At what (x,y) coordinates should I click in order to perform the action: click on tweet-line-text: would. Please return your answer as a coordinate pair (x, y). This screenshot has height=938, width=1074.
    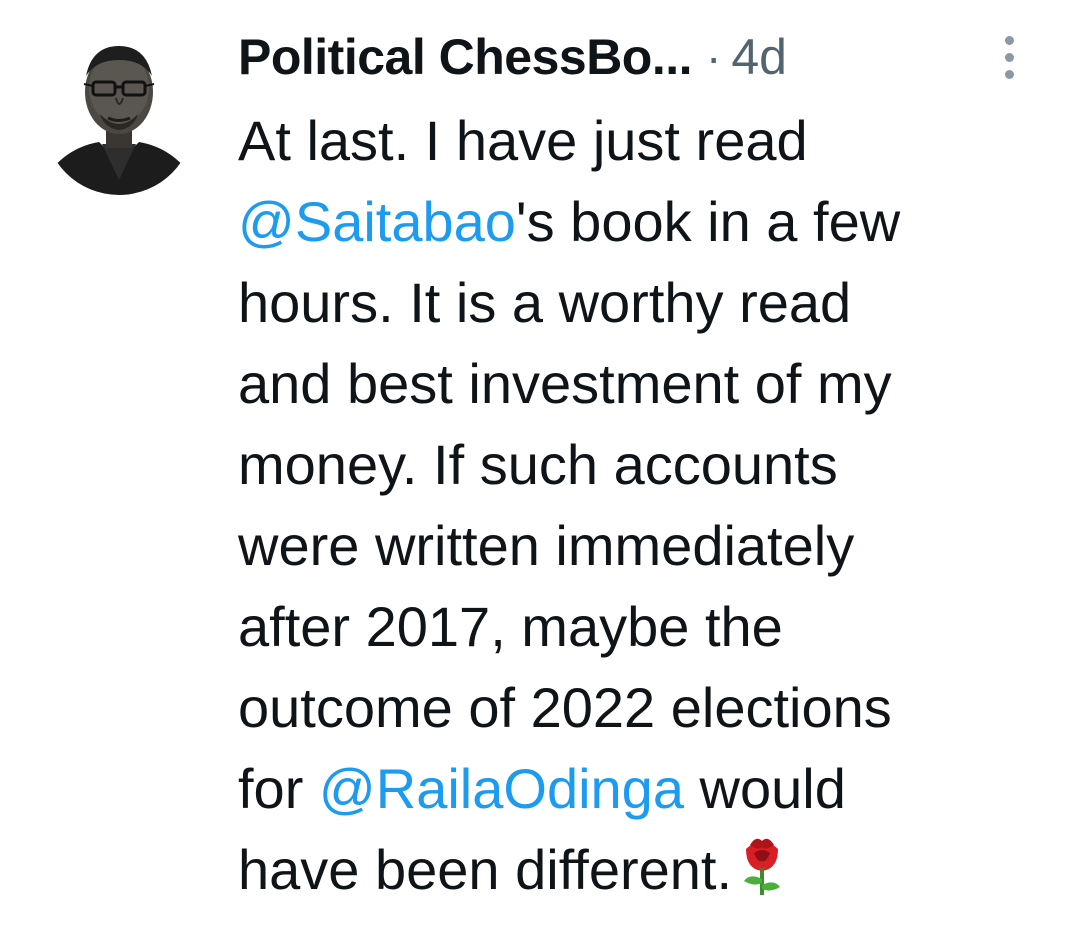
    Looking at the image, I should click on (764, 788).